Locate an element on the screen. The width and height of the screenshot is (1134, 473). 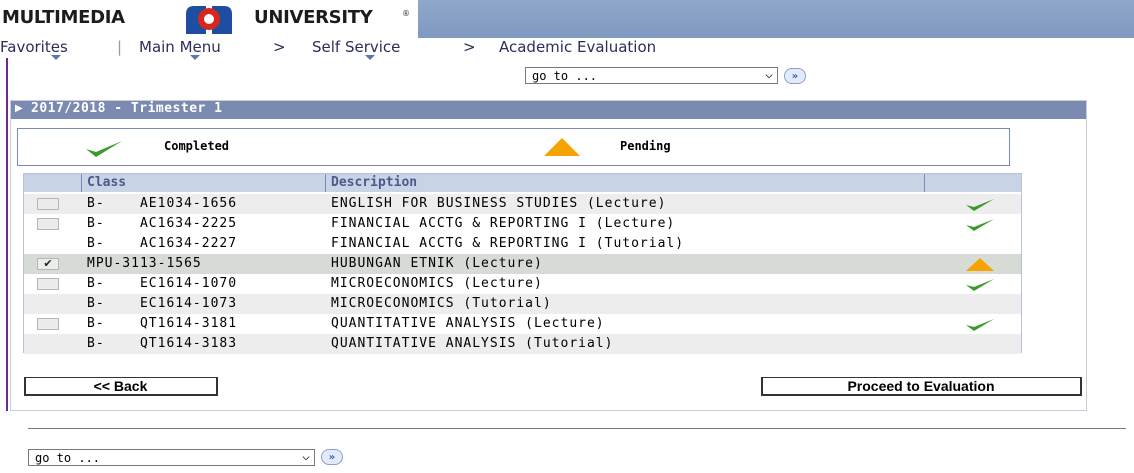
goto-go-button-bottom: » is located at coordinates (332, 457).